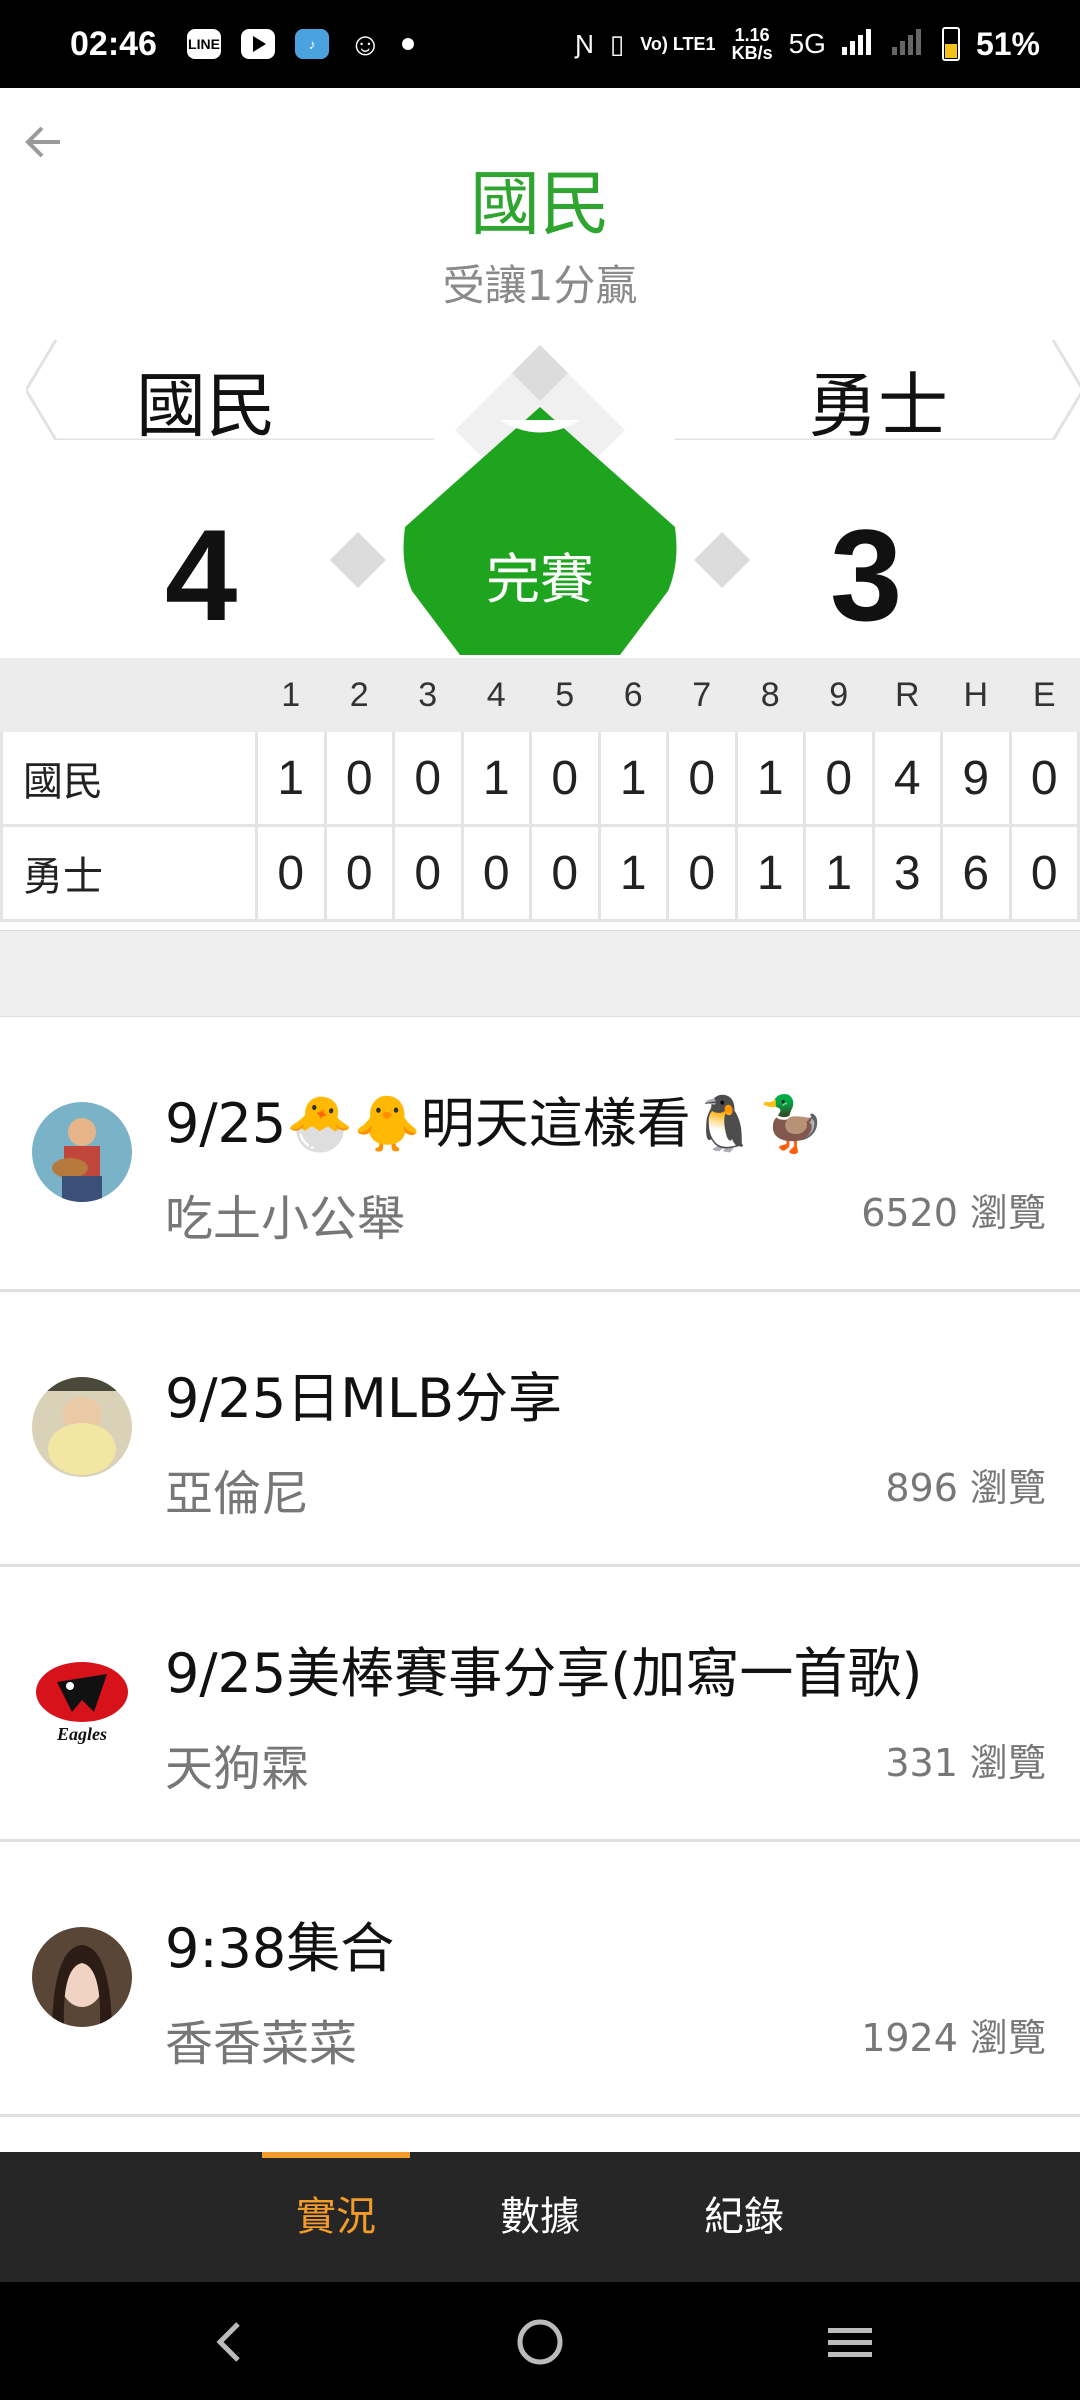 The width and height of the screenshot is (1080, 2400). What do you see at coordinates (907, 695) in the screenshot?
I see `header-cell: R` at bounding box center [907, 695].